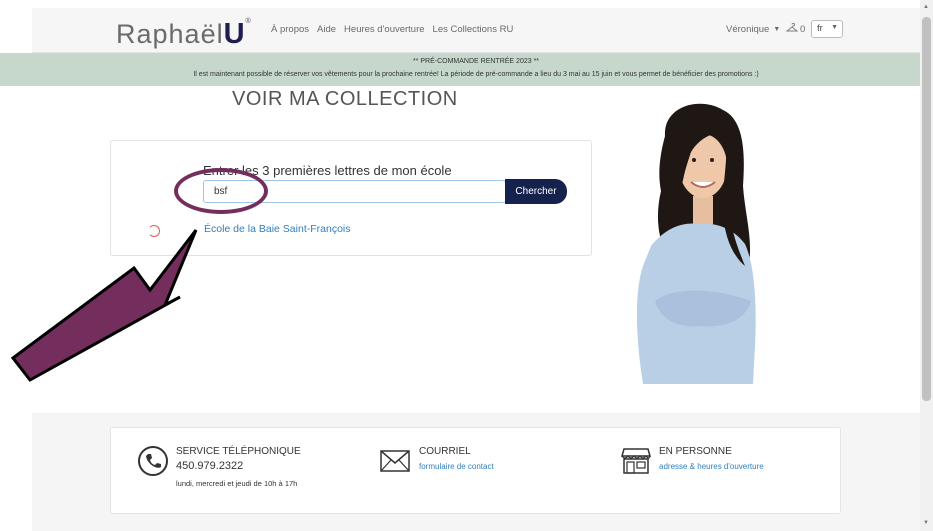 The height and width of the screenshot is (531, 933). What do you see at coordinates (636, 461) in the screenshot?
I see `storefront-icon` at bounding box center [636, 461].